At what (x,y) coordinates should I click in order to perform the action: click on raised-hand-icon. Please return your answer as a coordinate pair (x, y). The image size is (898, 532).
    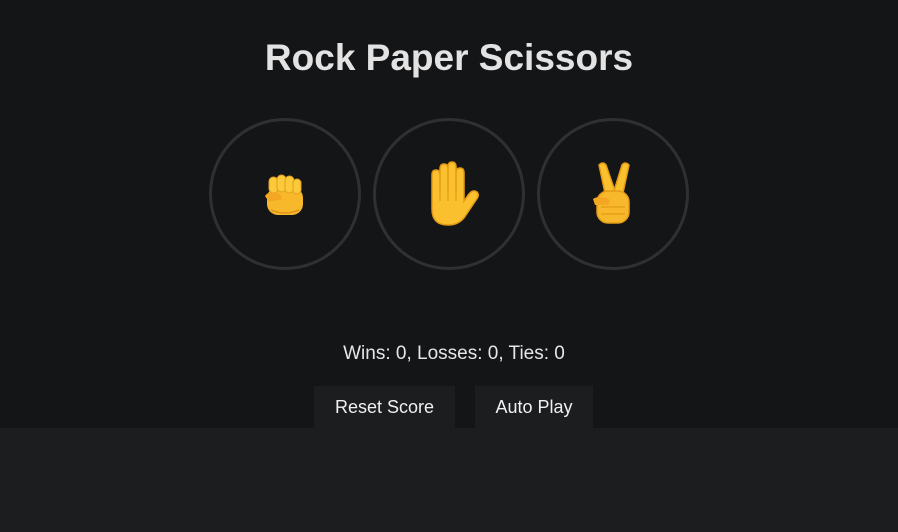
    Looking at the image, I should click on (455, 193).